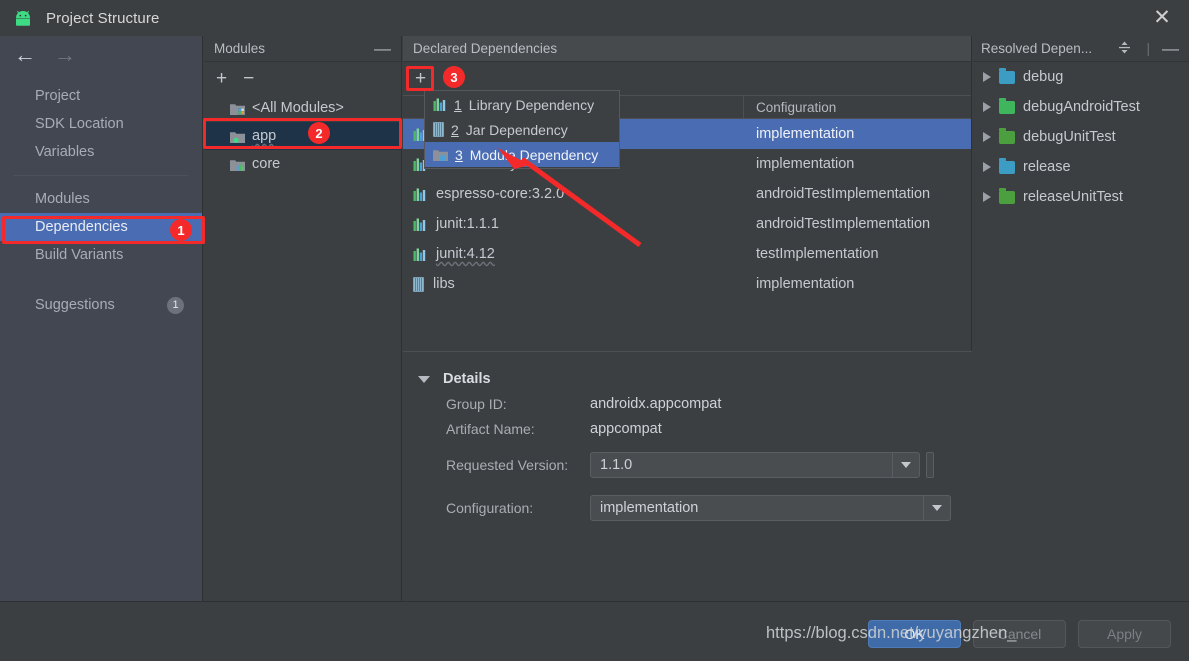 Image resolution: width=1189 pixels, height=661 pixels. Describe the element at coordinates (101, 175) in the screenshot. I see `sidebar-divider` at that location.